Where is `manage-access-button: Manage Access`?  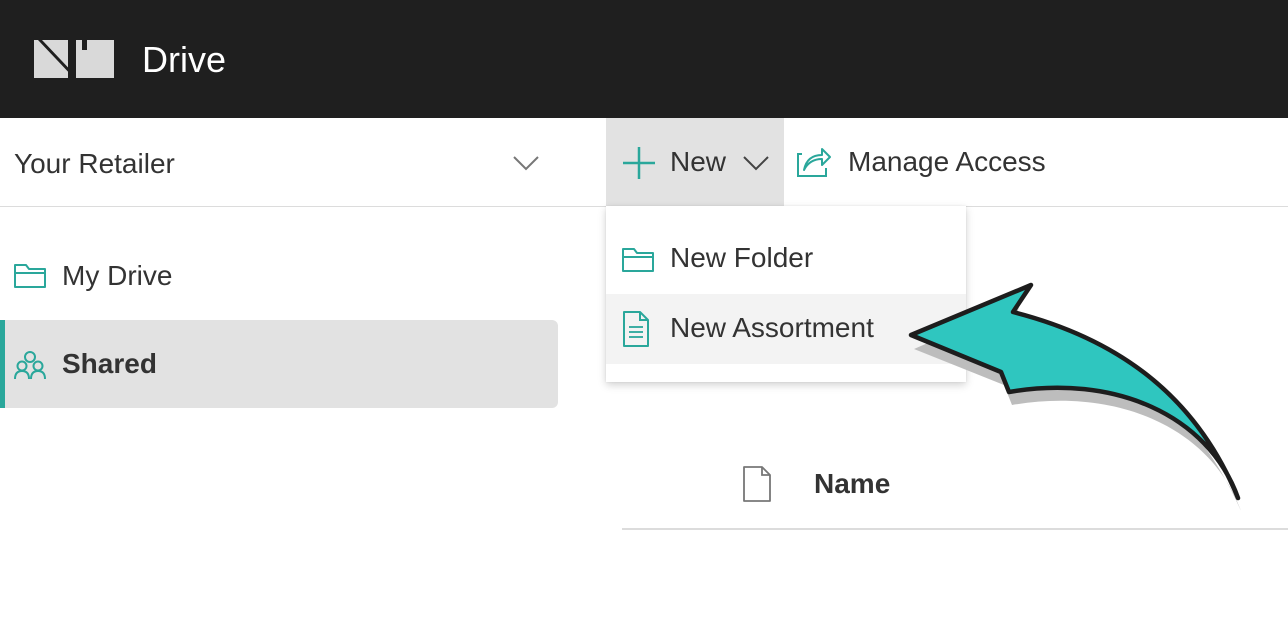 manage-access-button: Manage Access is located at coordinates (926, 163).